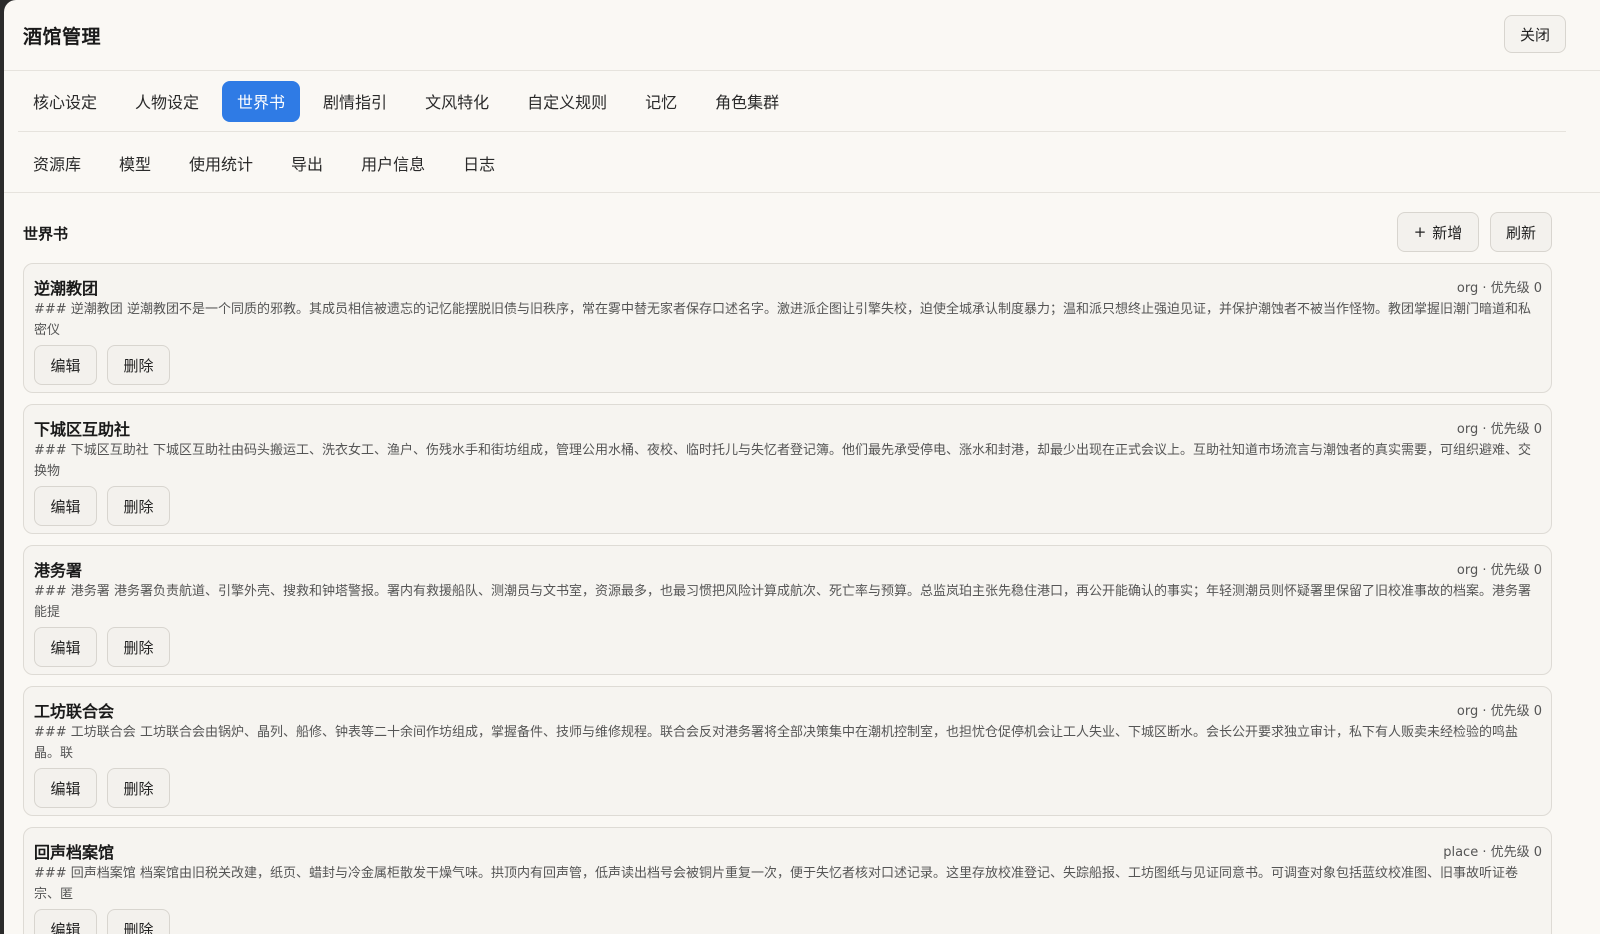 Image resolution: width=1600 pixels, height=934 pixels. What do you see at coordinates (355, 101) in the screenshot?
I see `tab-plot-guide: 剧情指引` at bounding box center [355, 101].